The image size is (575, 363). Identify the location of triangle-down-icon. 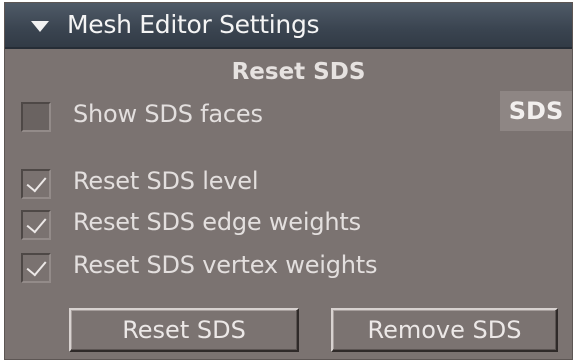
(40, 26).